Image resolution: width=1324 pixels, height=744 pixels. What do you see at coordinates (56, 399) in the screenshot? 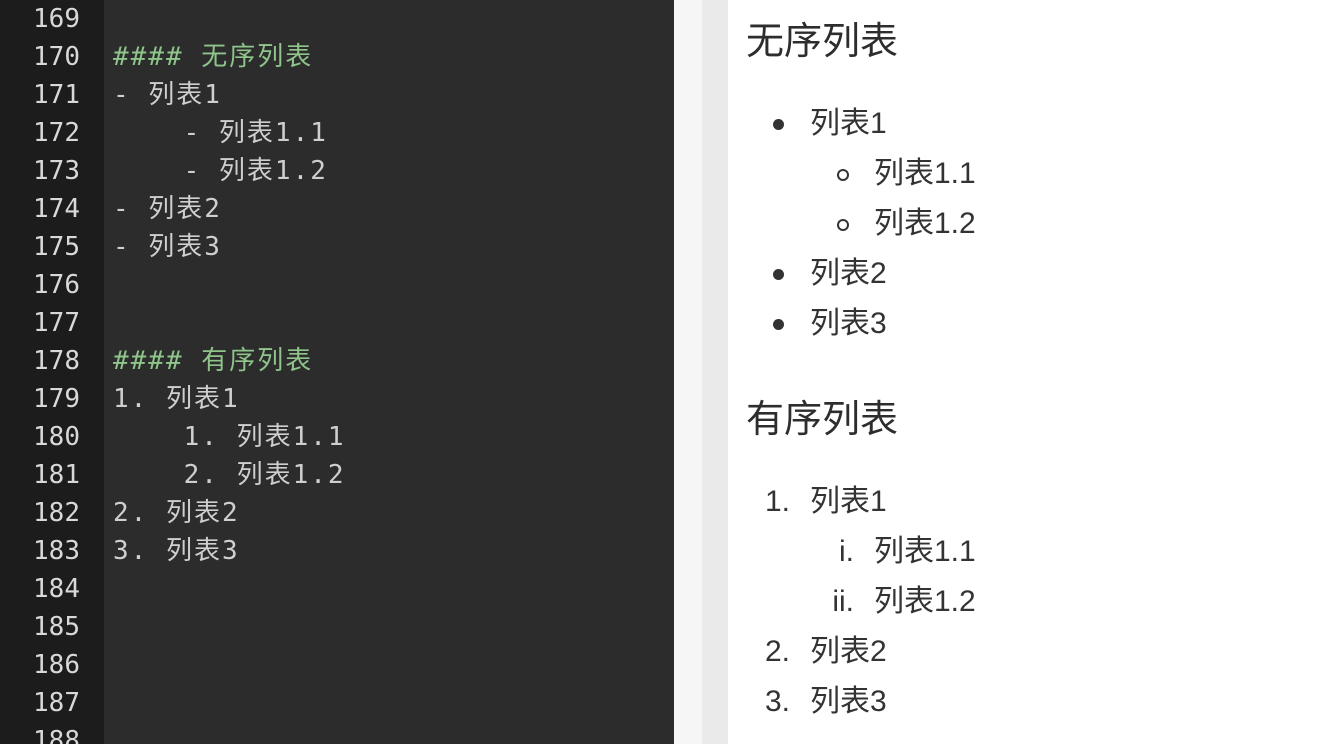
I see `line-number: 179` at bounding box center [56, 399].